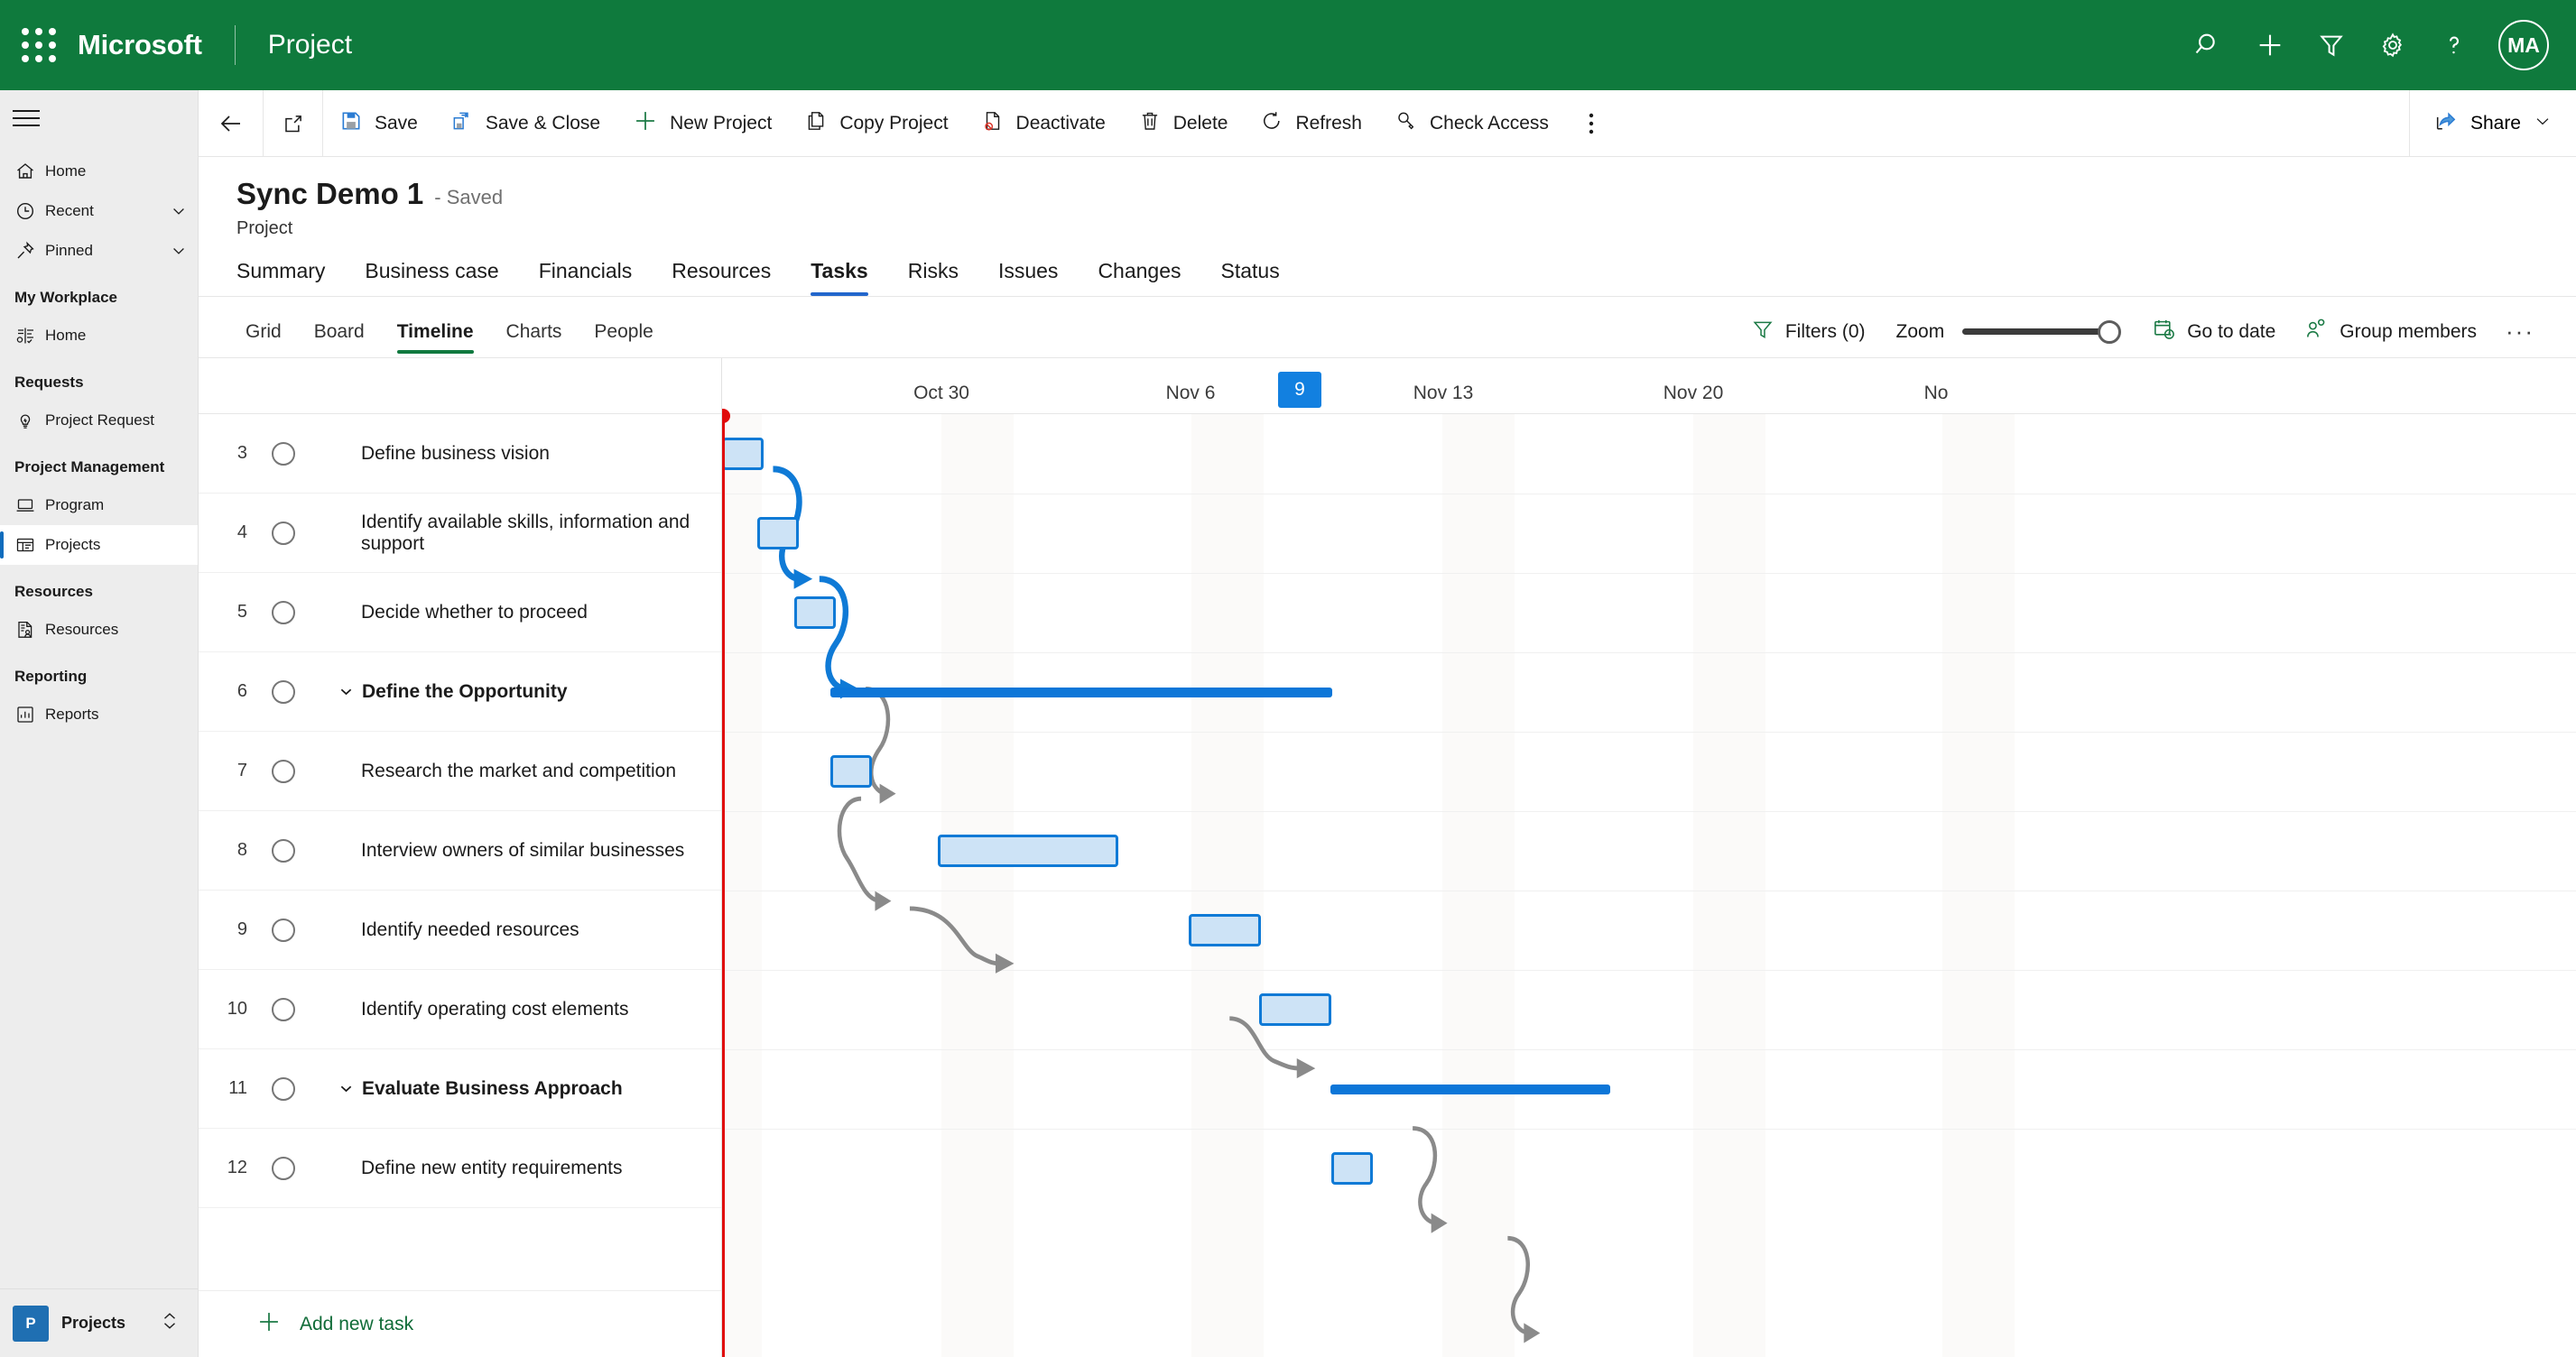 The width and height of the screenshot is (2576, 1357). What do you see at coordinates (2213, 337) in the screenshot?
I see `go-to-date-button: Go to date` at bounding box center [2213, 337].